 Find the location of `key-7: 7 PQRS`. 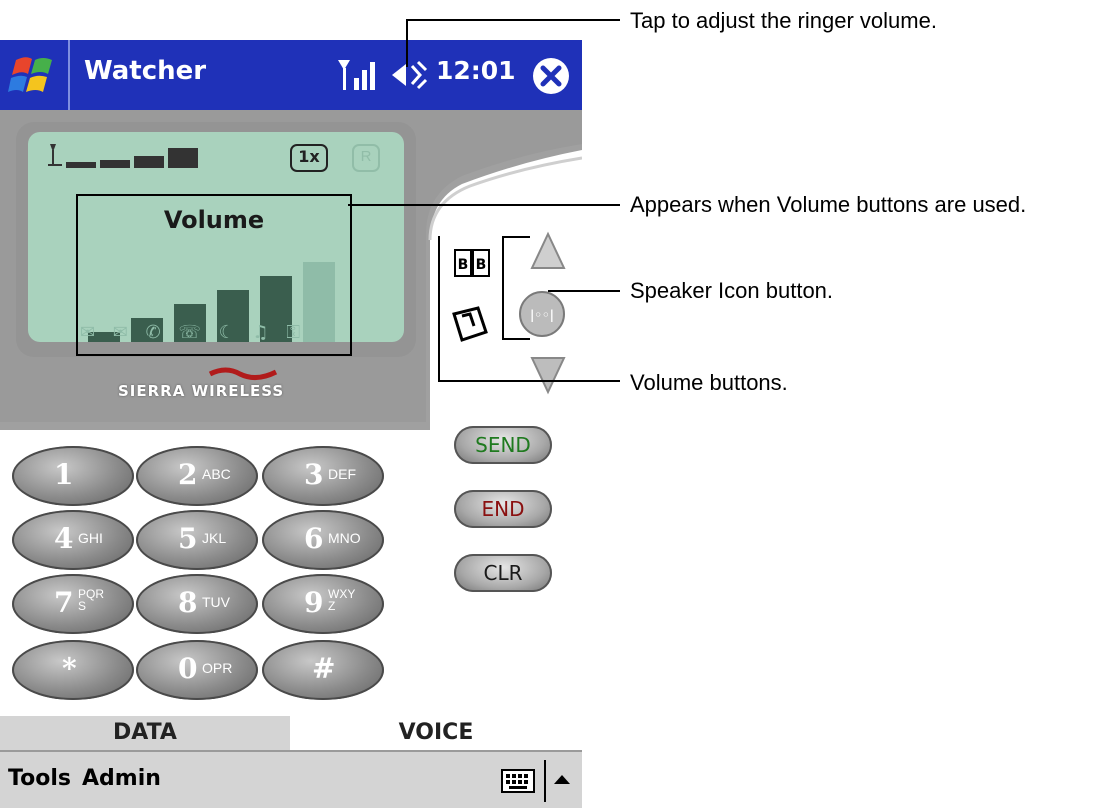

key-7: 7 PQRS is located at coordinates (73, 604).